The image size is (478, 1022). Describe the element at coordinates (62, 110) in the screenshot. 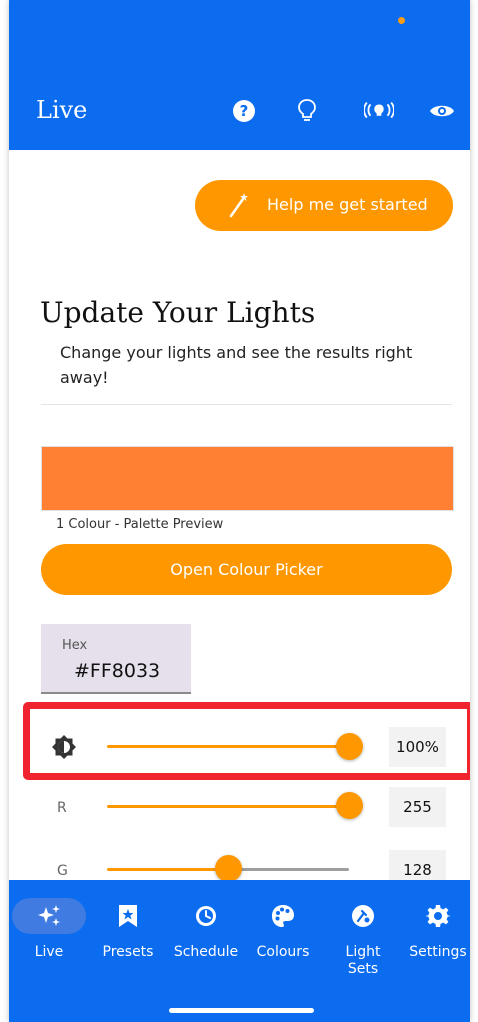

I see `page-title: Live` at that location.